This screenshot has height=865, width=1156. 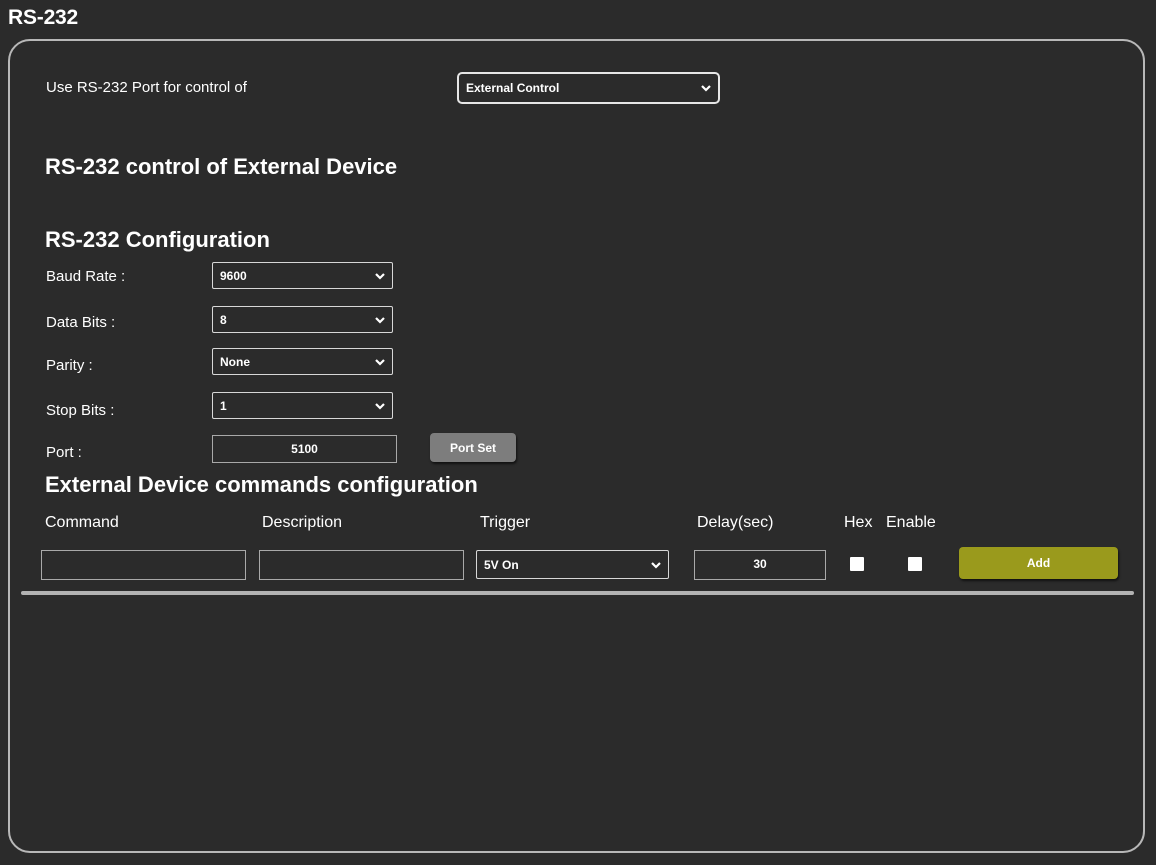 What do you see at coordinates (911, 522) in the screenshot?
I see `enable-column-header: Enable` at bounding box center [911, 522].